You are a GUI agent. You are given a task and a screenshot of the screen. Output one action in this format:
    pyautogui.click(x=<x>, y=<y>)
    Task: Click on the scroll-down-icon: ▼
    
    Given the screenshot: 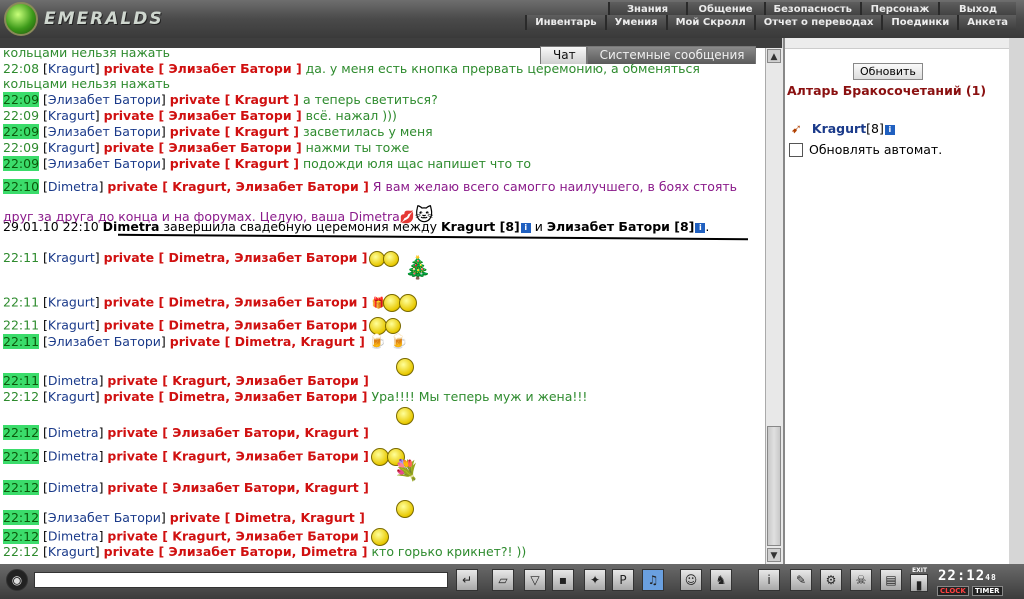 What is the action you would take?
    pyautogui.click(x=774, y=555)
    